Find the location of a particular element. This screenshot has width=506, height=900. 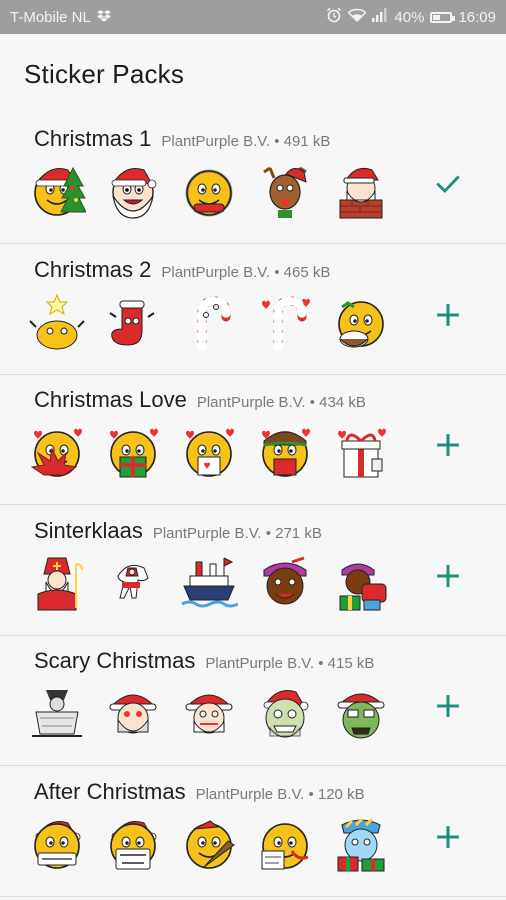

sticker-pack-row: Christmas 2 PlantPurple B.V. • 465 kB is located at coordinates (253, 310).